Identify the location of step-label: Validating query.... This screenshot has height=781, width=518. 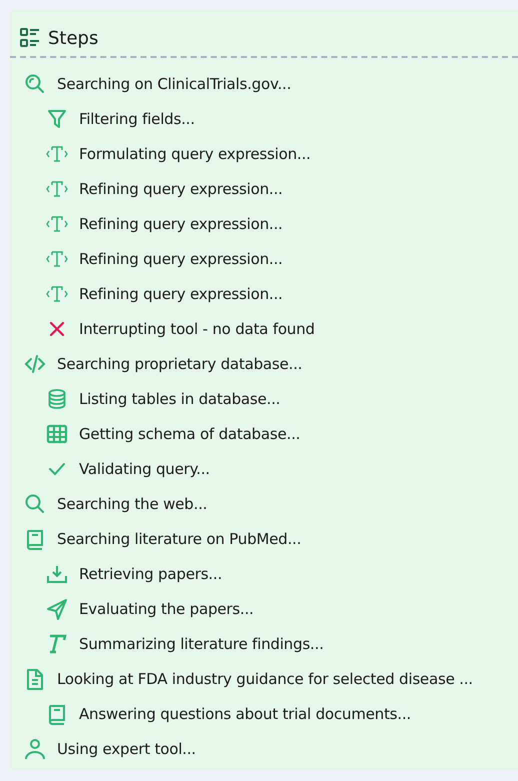
(144, 469).